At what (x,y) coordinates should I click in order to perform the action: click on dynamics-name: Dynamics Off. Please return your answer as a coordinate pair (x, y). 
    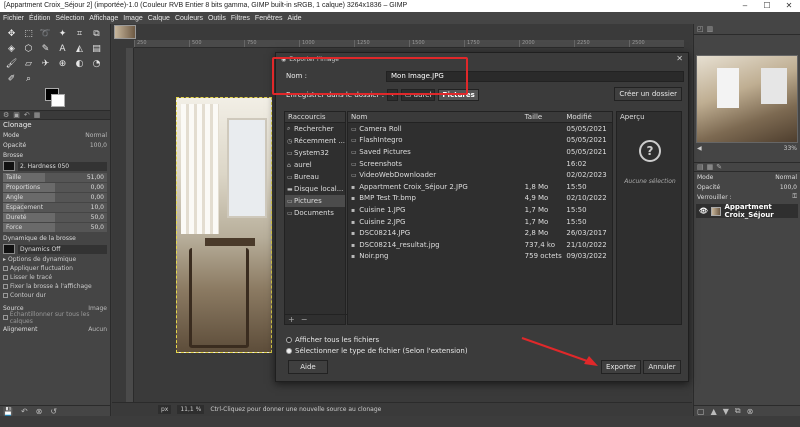
    Looking at the image, I should click on (62, 249).